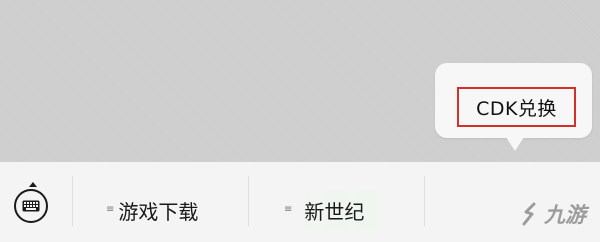  Describe the element at coordinates (515, 144) in the screenshot. I see `popup-tail` at that location.